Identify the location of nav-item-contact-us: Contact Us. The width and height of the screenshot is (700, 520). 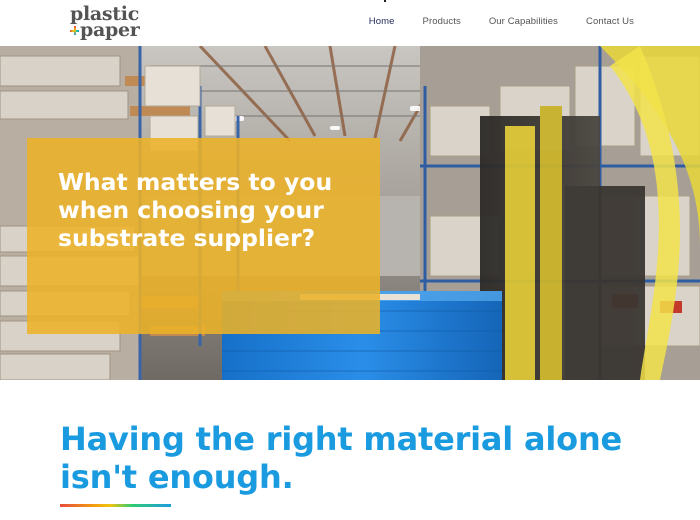
(610, 21).